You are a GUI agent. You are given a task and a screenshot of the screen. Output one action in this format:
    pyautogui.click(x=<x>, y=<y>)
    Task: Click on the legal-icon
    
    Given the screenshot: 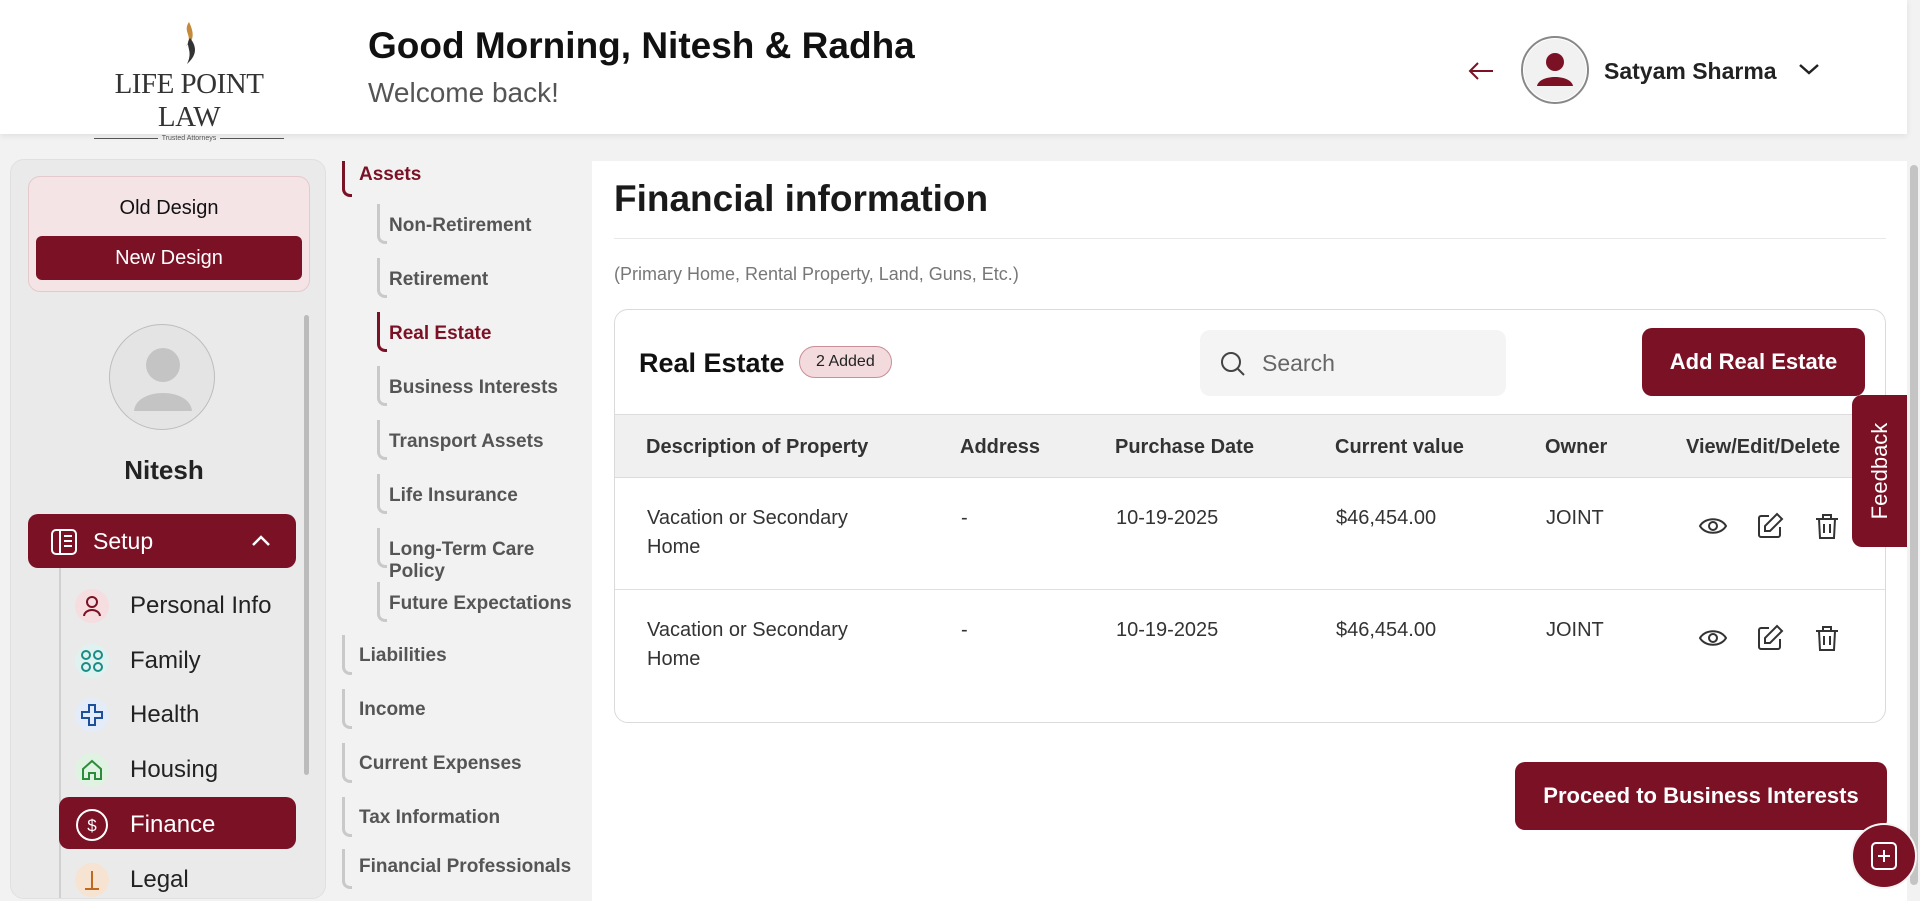 What is the action you would take?
    pyautogui.click(x=92, y=880)
    